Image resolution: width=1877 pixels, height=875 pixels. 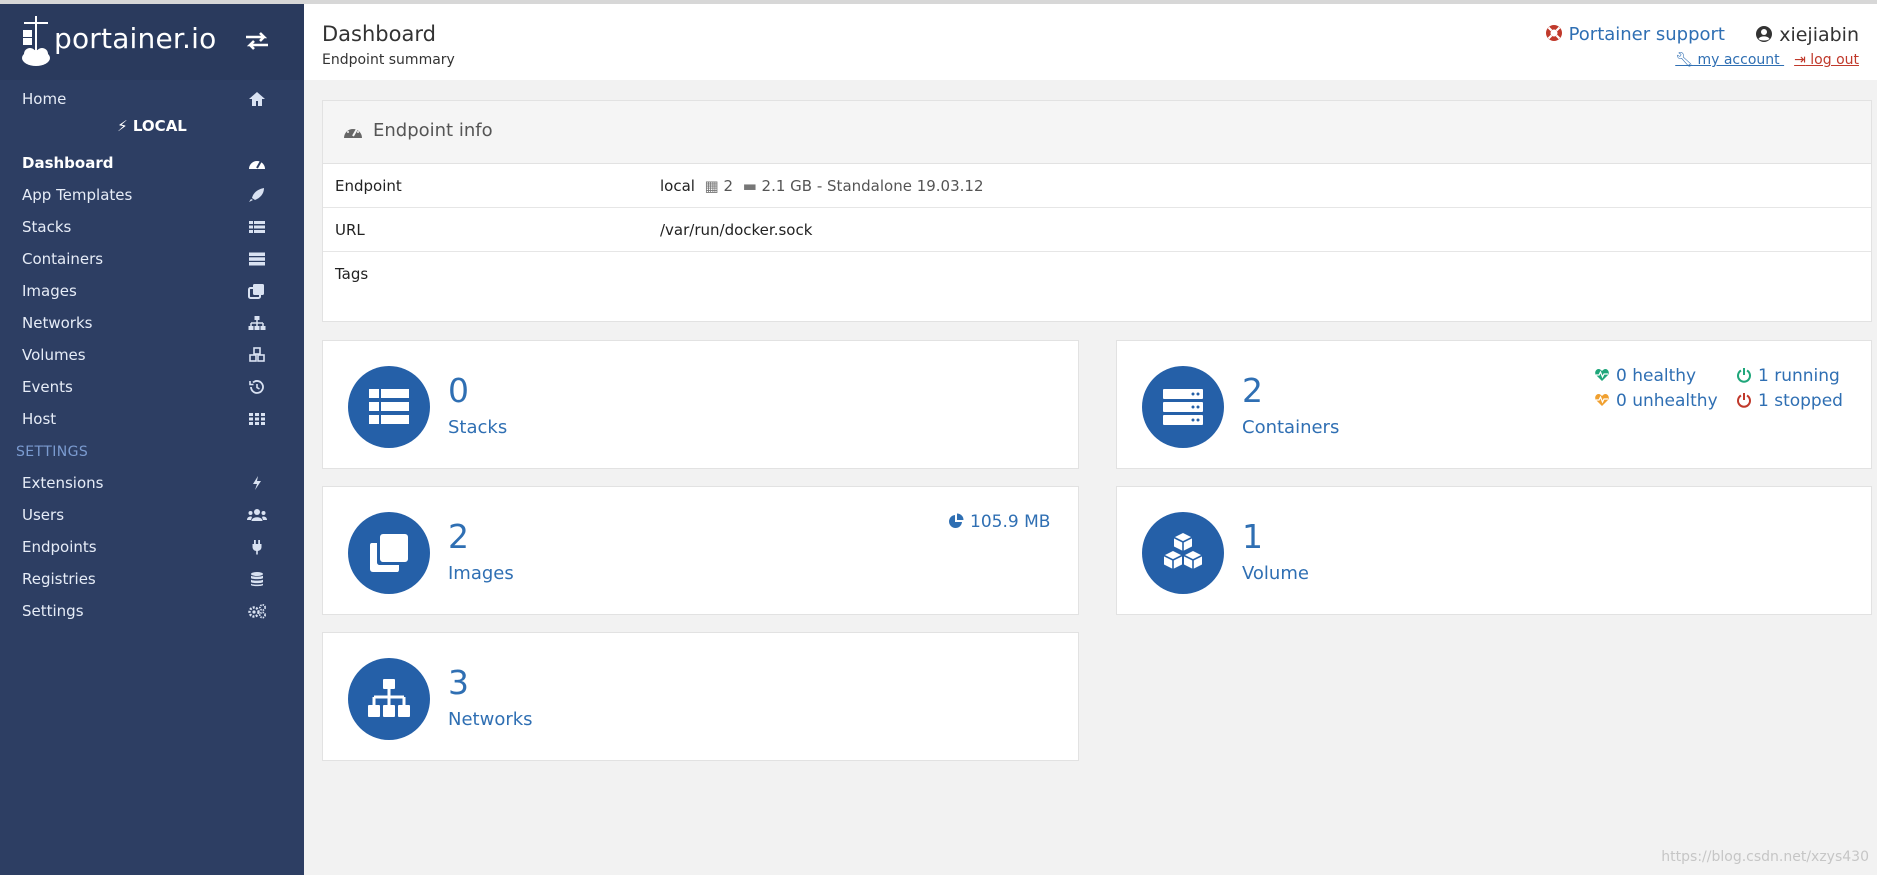 I want to click on pie-chart-icon, so click(x=956, y=520).